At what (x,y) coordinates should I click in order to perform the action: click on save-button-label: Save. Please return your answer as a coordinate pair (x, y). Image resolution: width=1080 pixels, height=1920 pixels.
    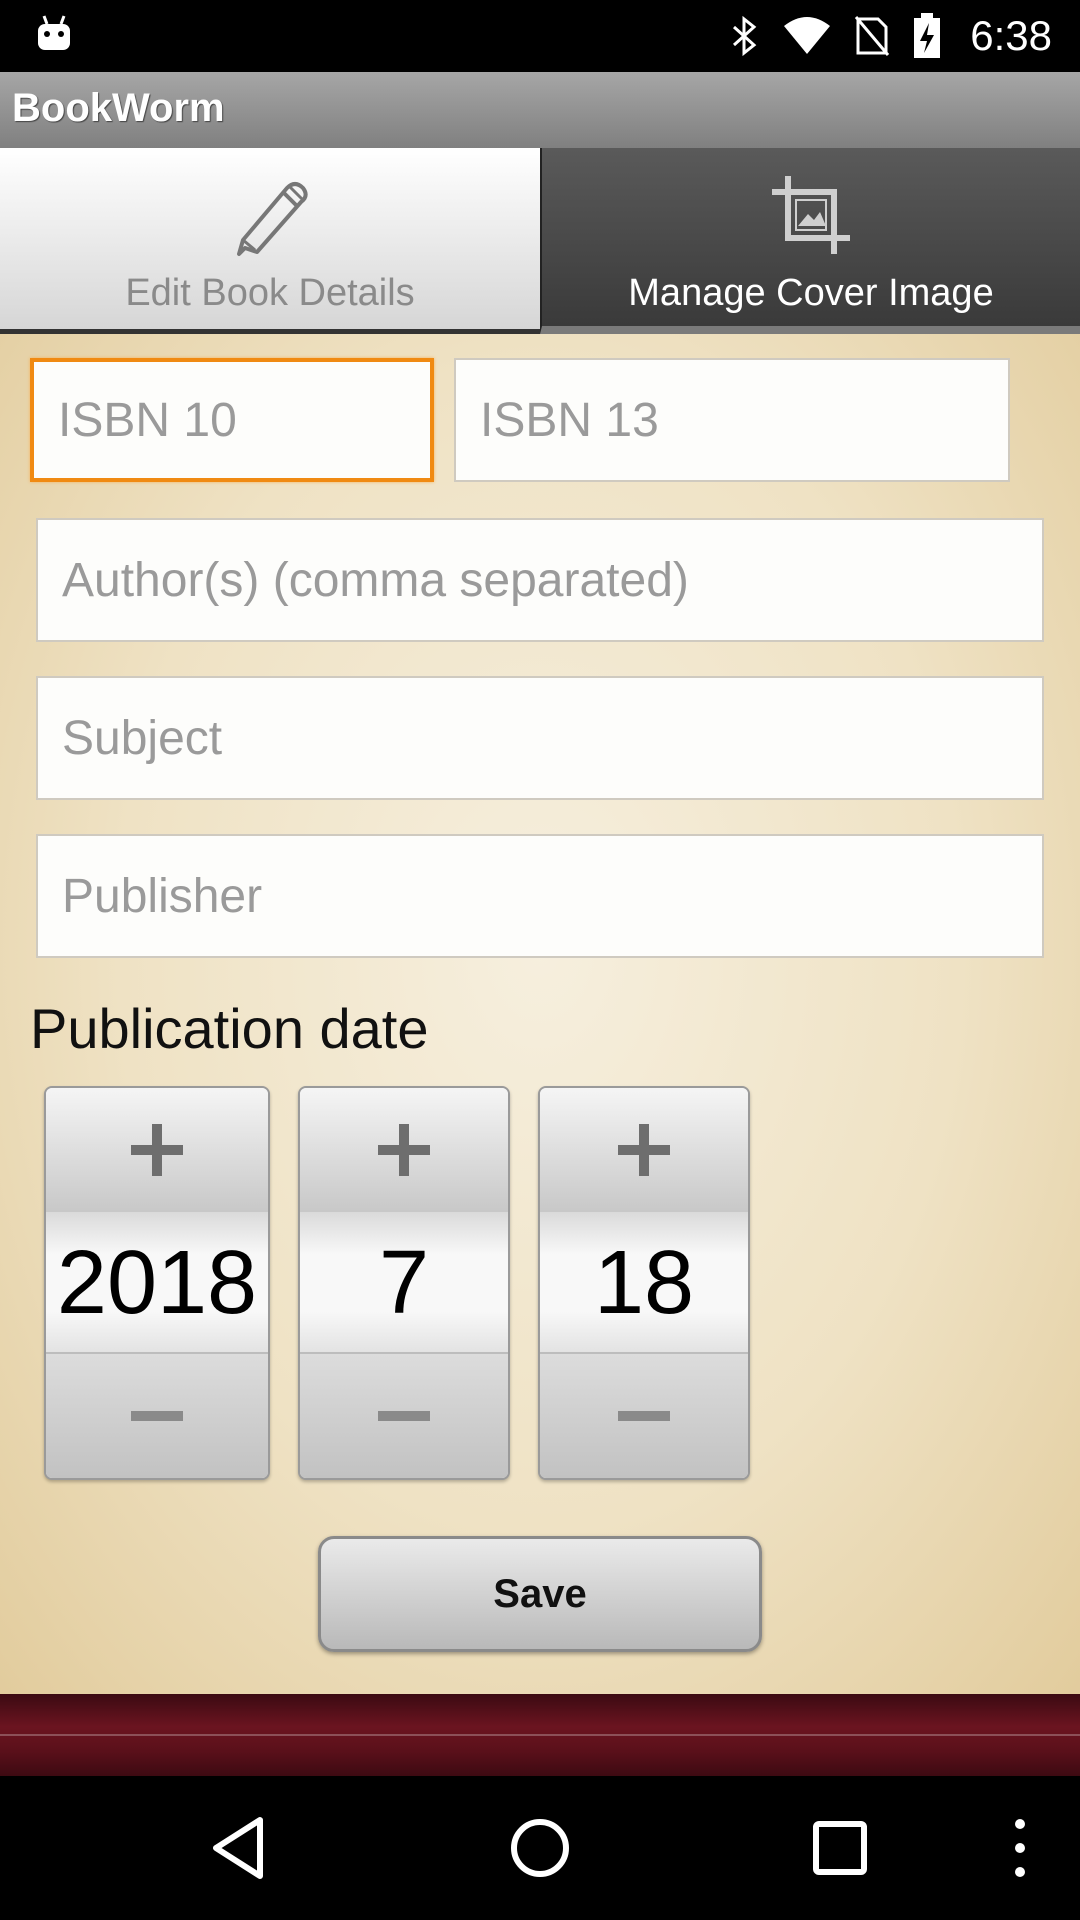
    Looking at the image, I should click on (540, 1593).